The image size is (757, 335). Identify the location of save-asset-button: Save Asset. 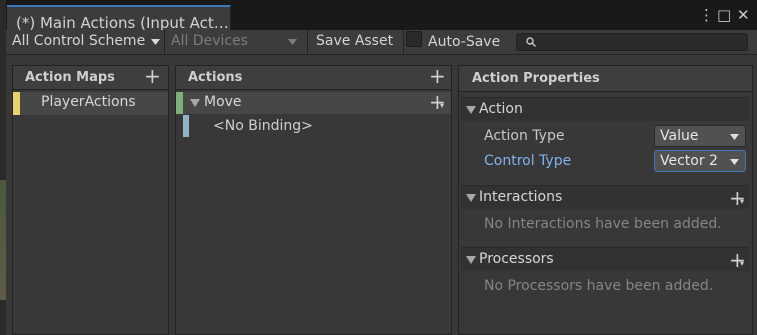
(357, 42).